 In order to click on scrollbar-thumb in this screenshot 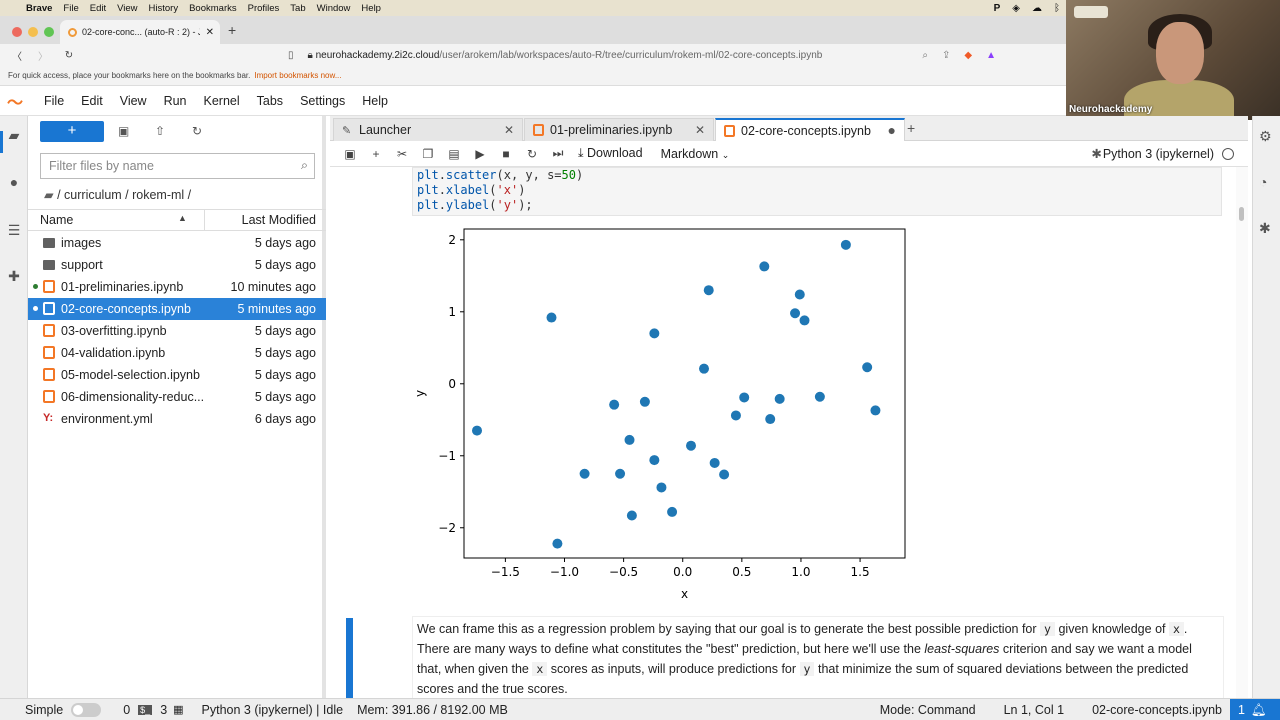, I will do `click(1241, 214)`.